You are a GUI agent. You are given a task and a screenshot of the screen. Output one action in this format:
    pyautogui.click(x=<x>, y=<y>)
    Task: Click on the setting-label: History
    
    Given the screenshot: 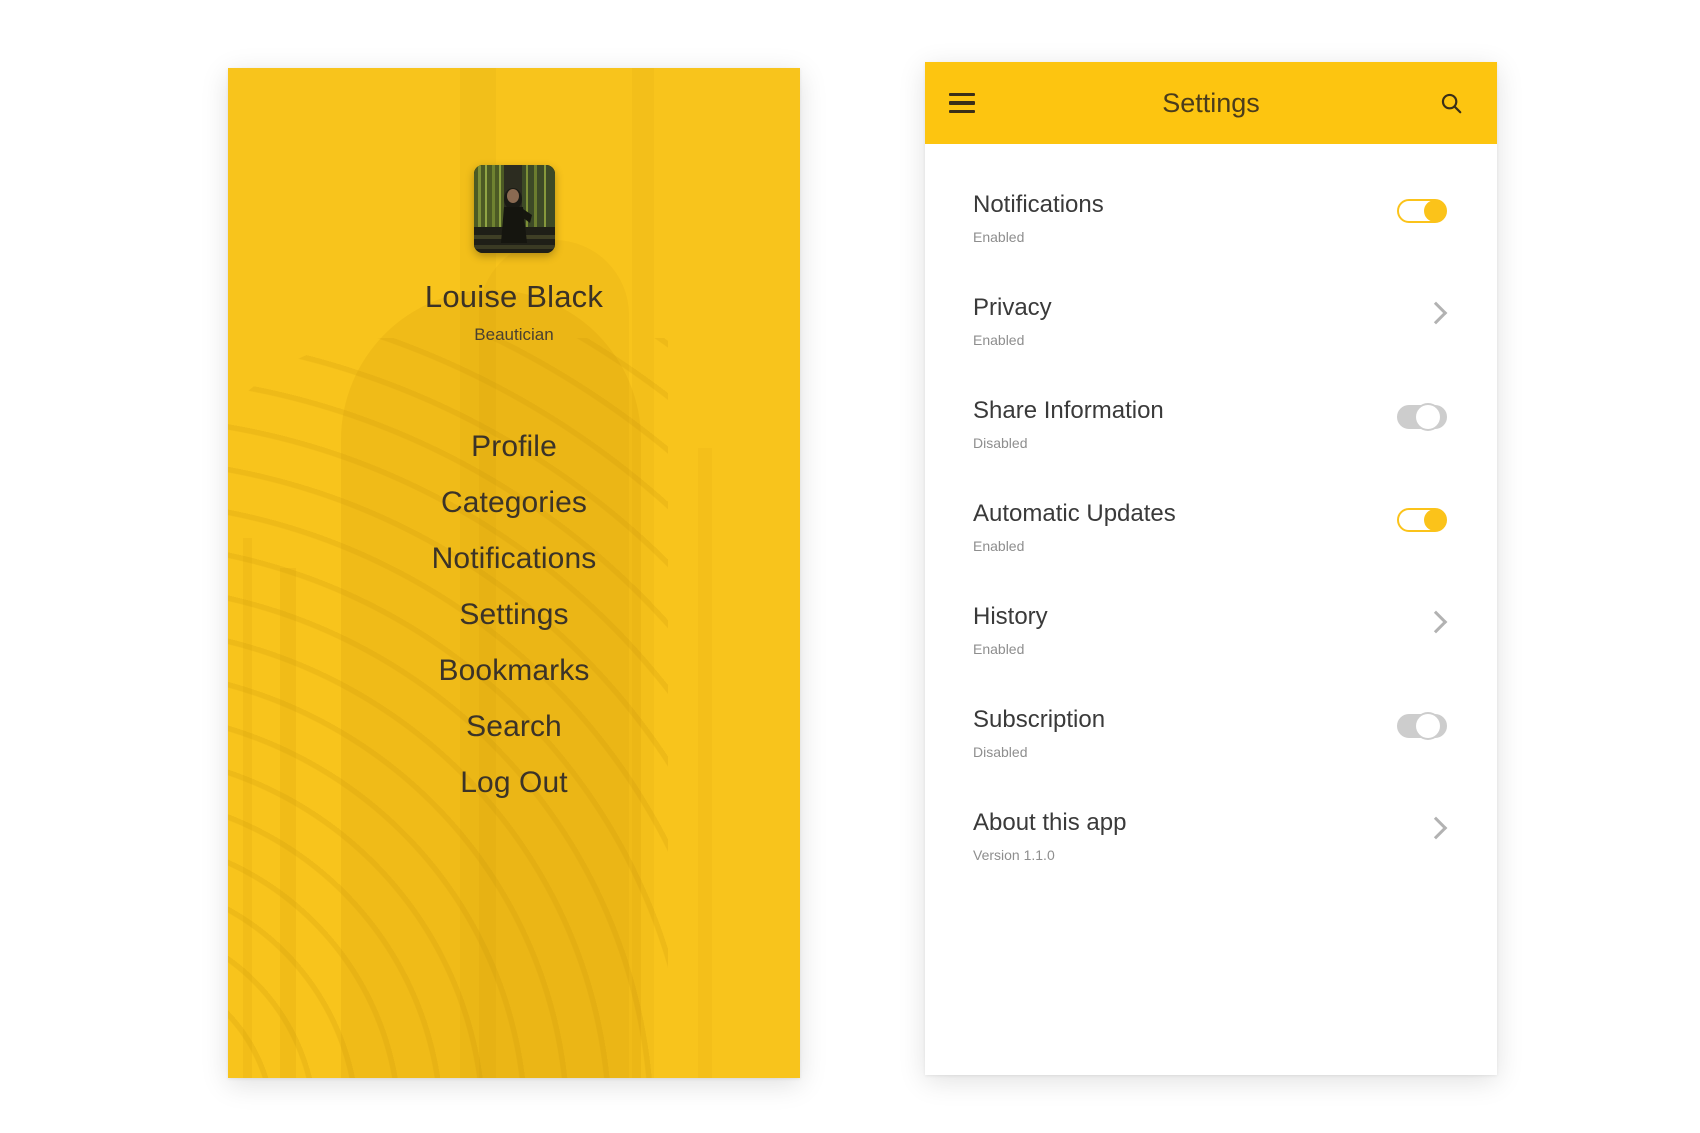 What is the action you would take?
    pyautogui.click(x=1010, y=616)
    